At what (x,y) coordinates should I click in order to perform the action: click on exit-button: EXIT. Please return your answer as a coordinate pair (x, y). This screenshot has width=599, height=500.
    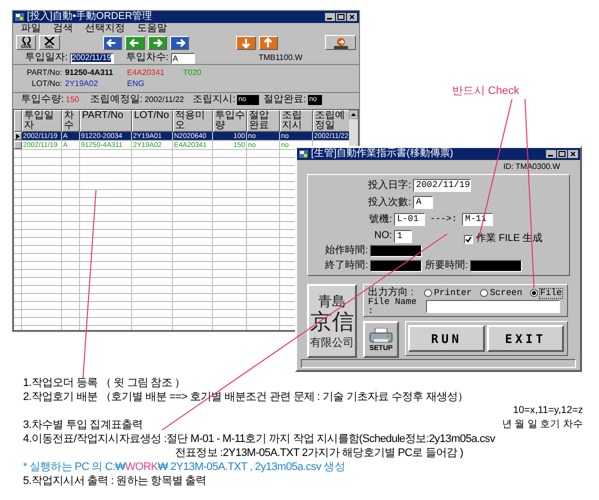
    Looking at the image, I should click on (525, 338).